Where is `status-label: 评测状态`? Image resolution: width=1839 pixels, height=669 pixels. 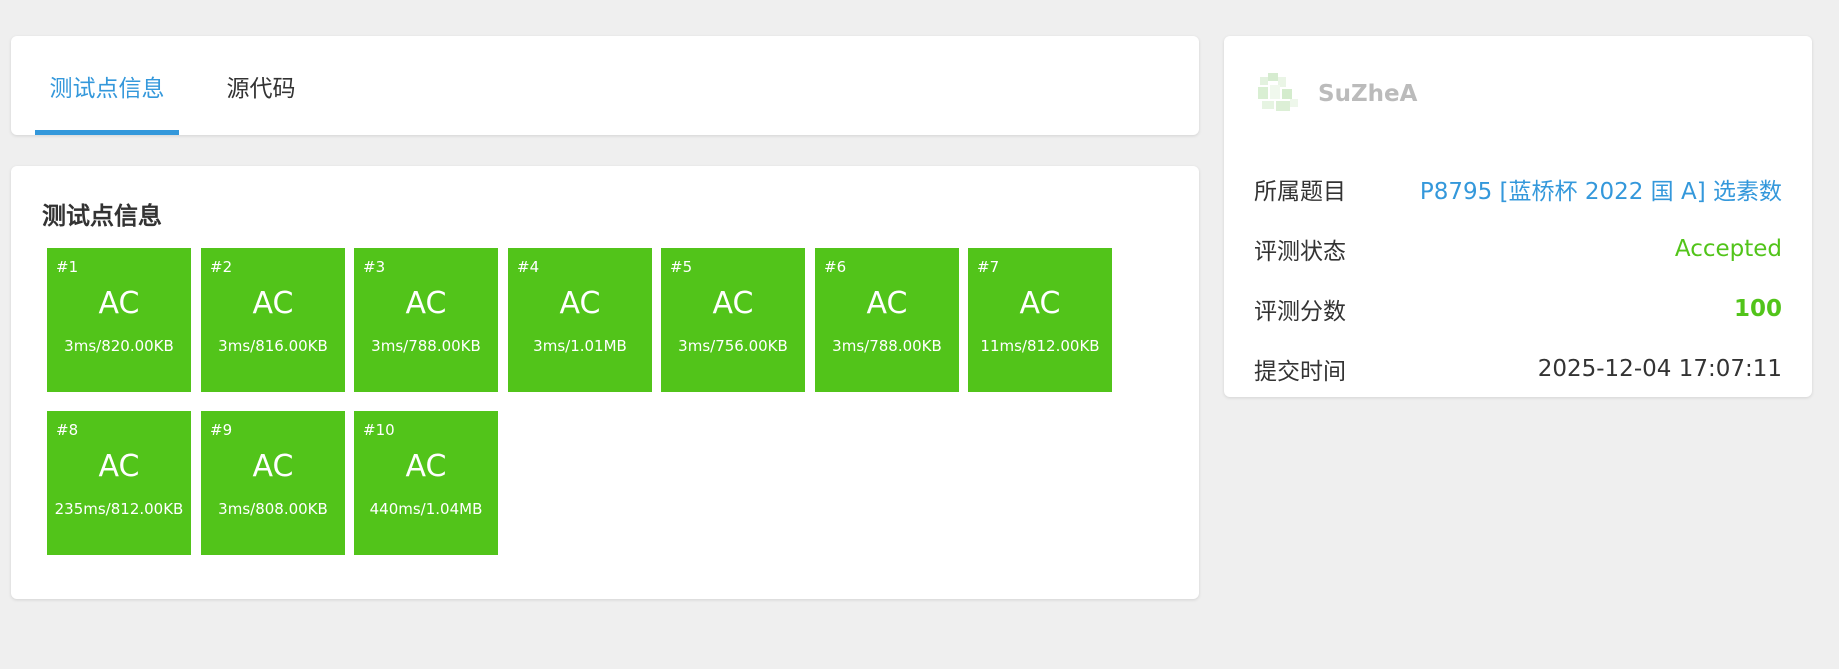 status-label: 评测状态 is located at coordinates (1300, 252).